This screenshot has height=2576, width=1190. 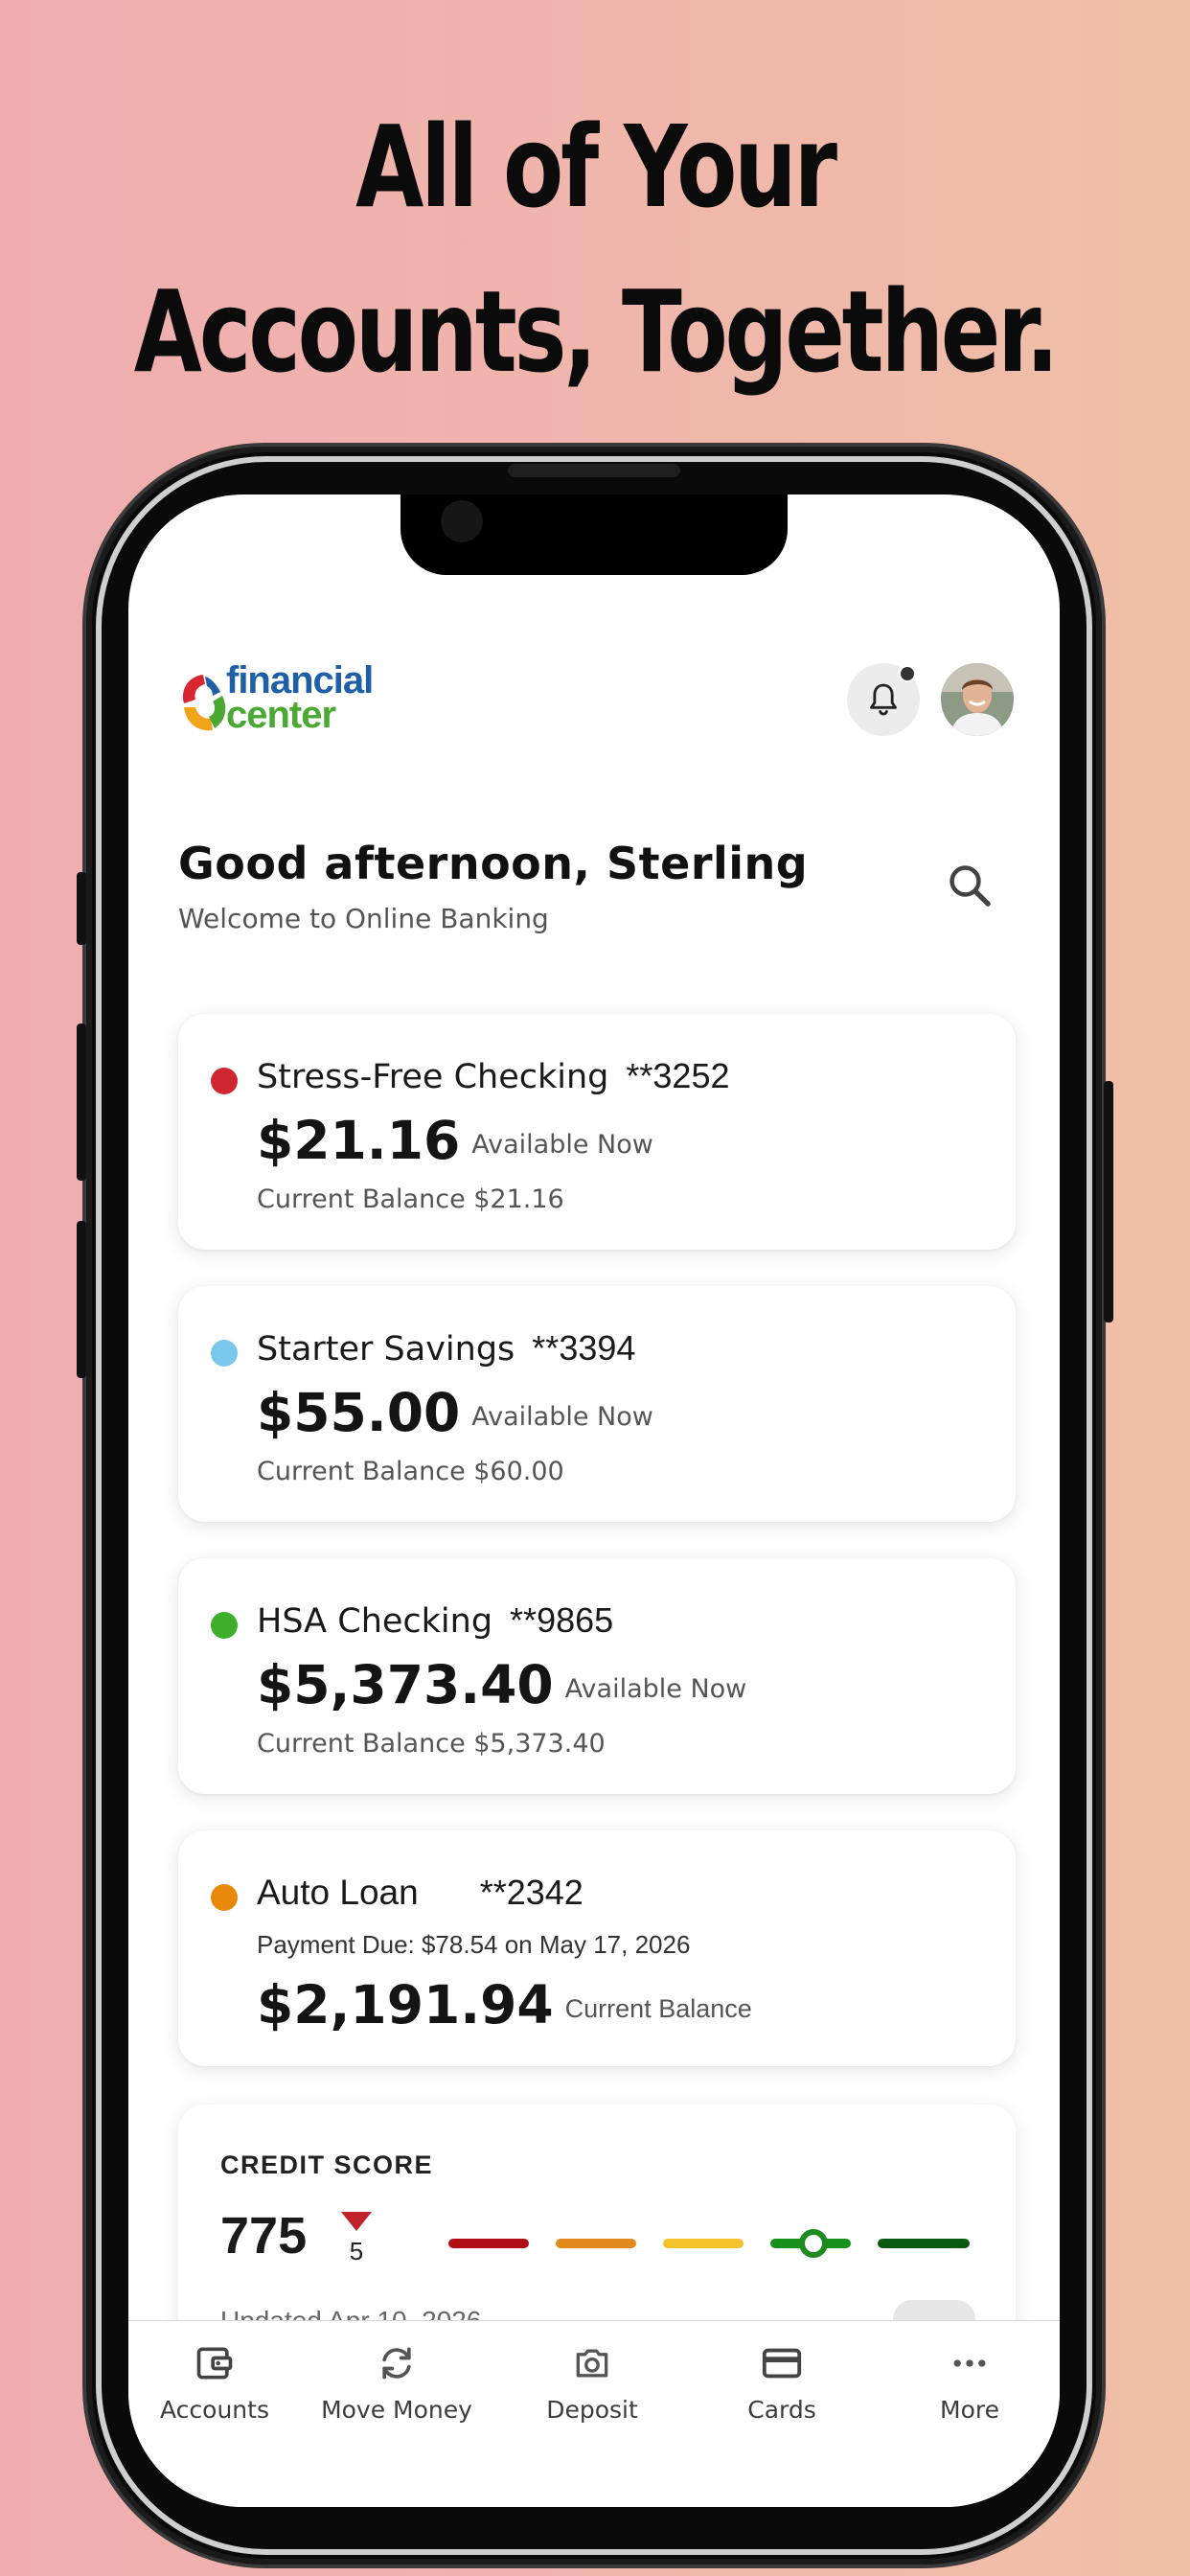 What do you see at coordinates (397, 2382) in the screenshot?
I see `tab-move-money: Move Money` at bounding box center [397, 2382].